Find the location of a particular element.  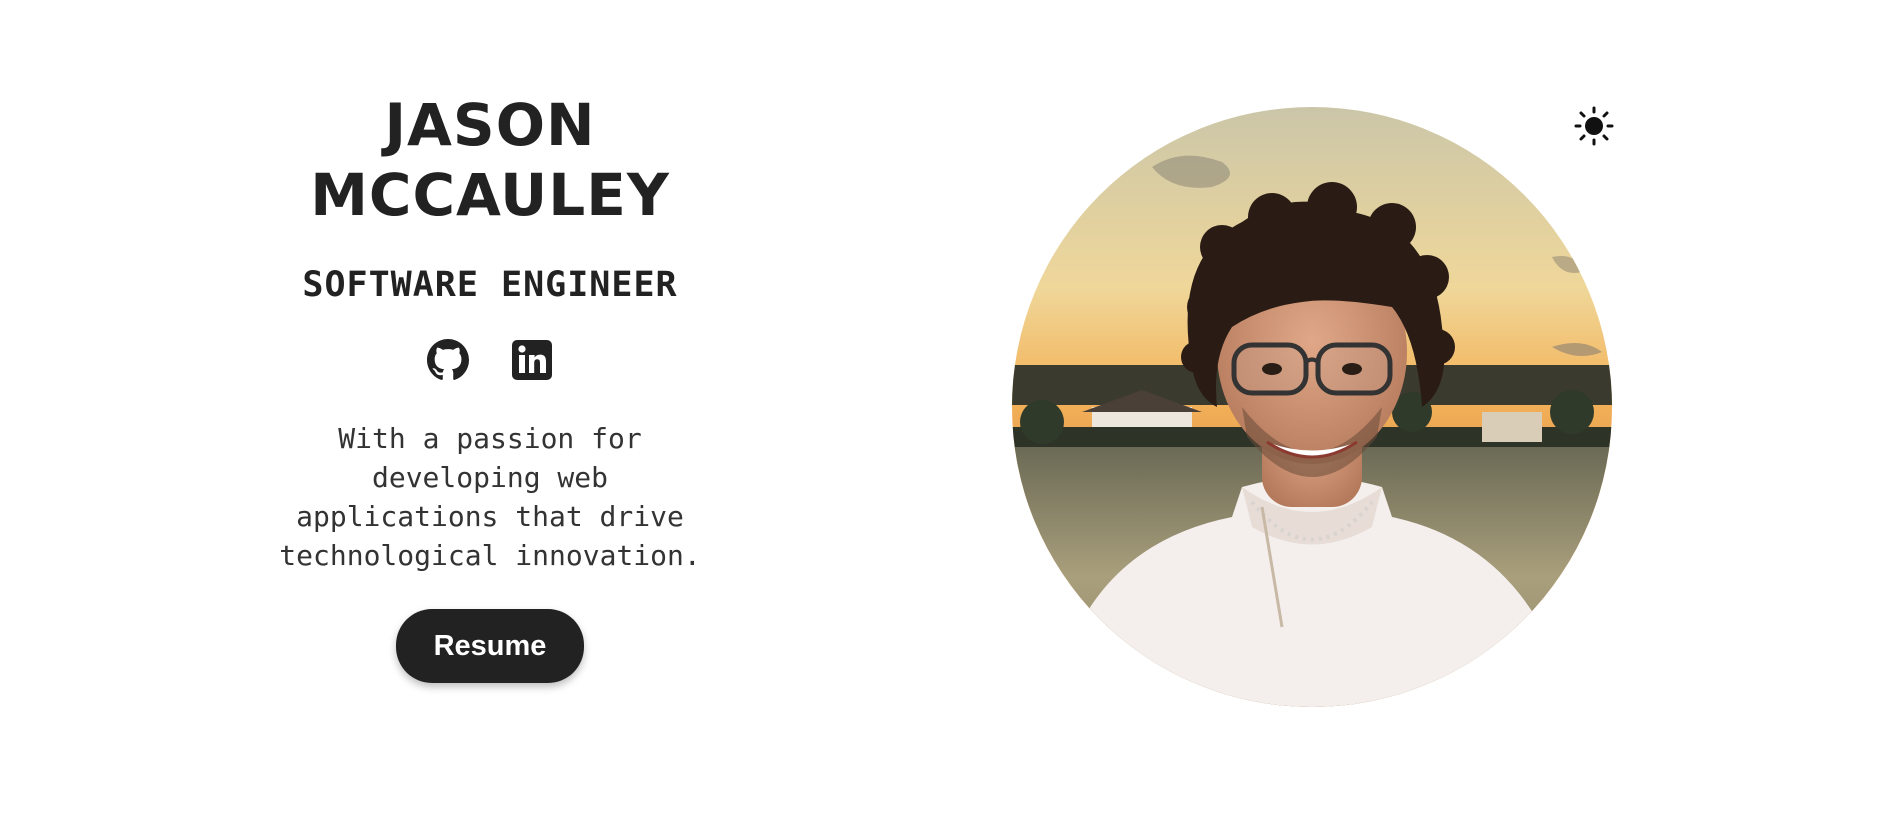

sun-icon is located at coordinates (1594, 126).